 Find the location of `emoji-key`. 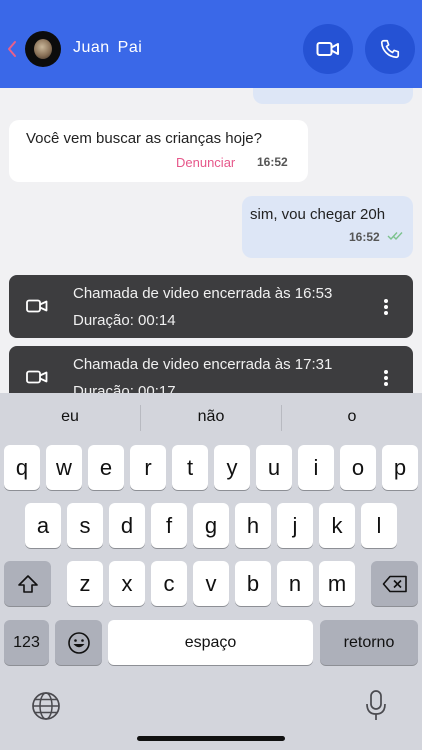

emoji-key is located at coordinates (78, 642).